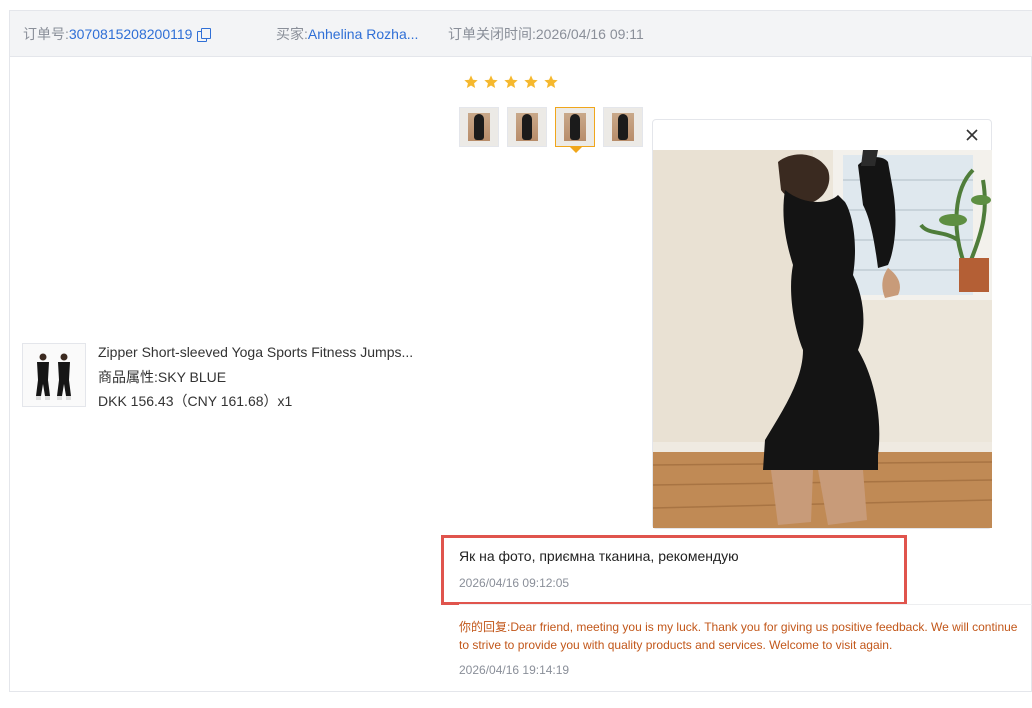 The width and height of the screenshot is (1032, 708). Describe the element at coordinates (485, 627) in the screenshot. I see `reply-label: 你的回复:` at that location.